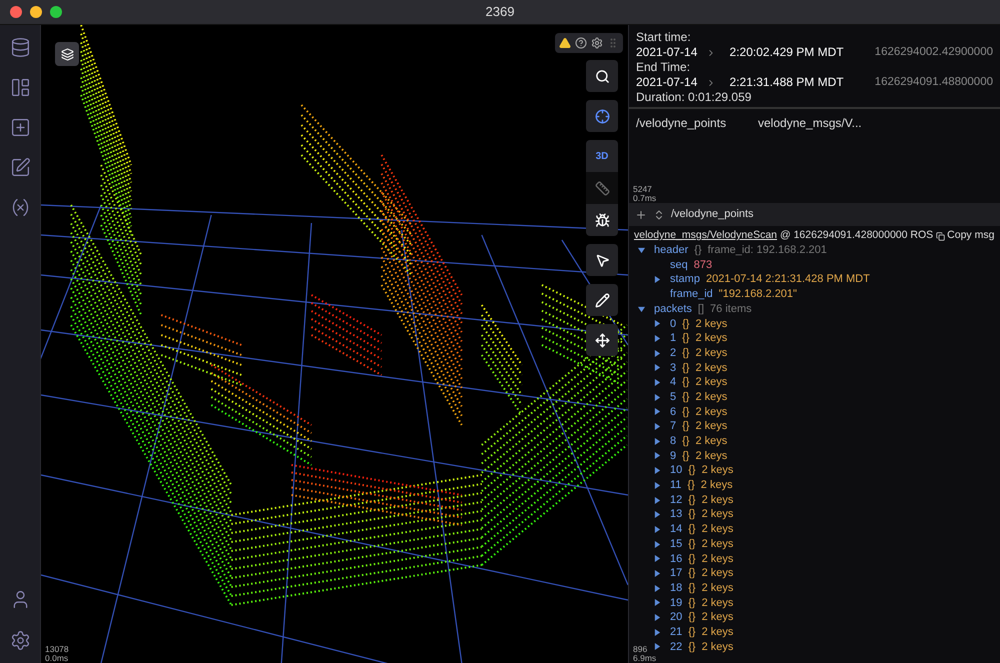 The image size is (1000, 663). I want to click on tree-key: 4, so click(673, 382).